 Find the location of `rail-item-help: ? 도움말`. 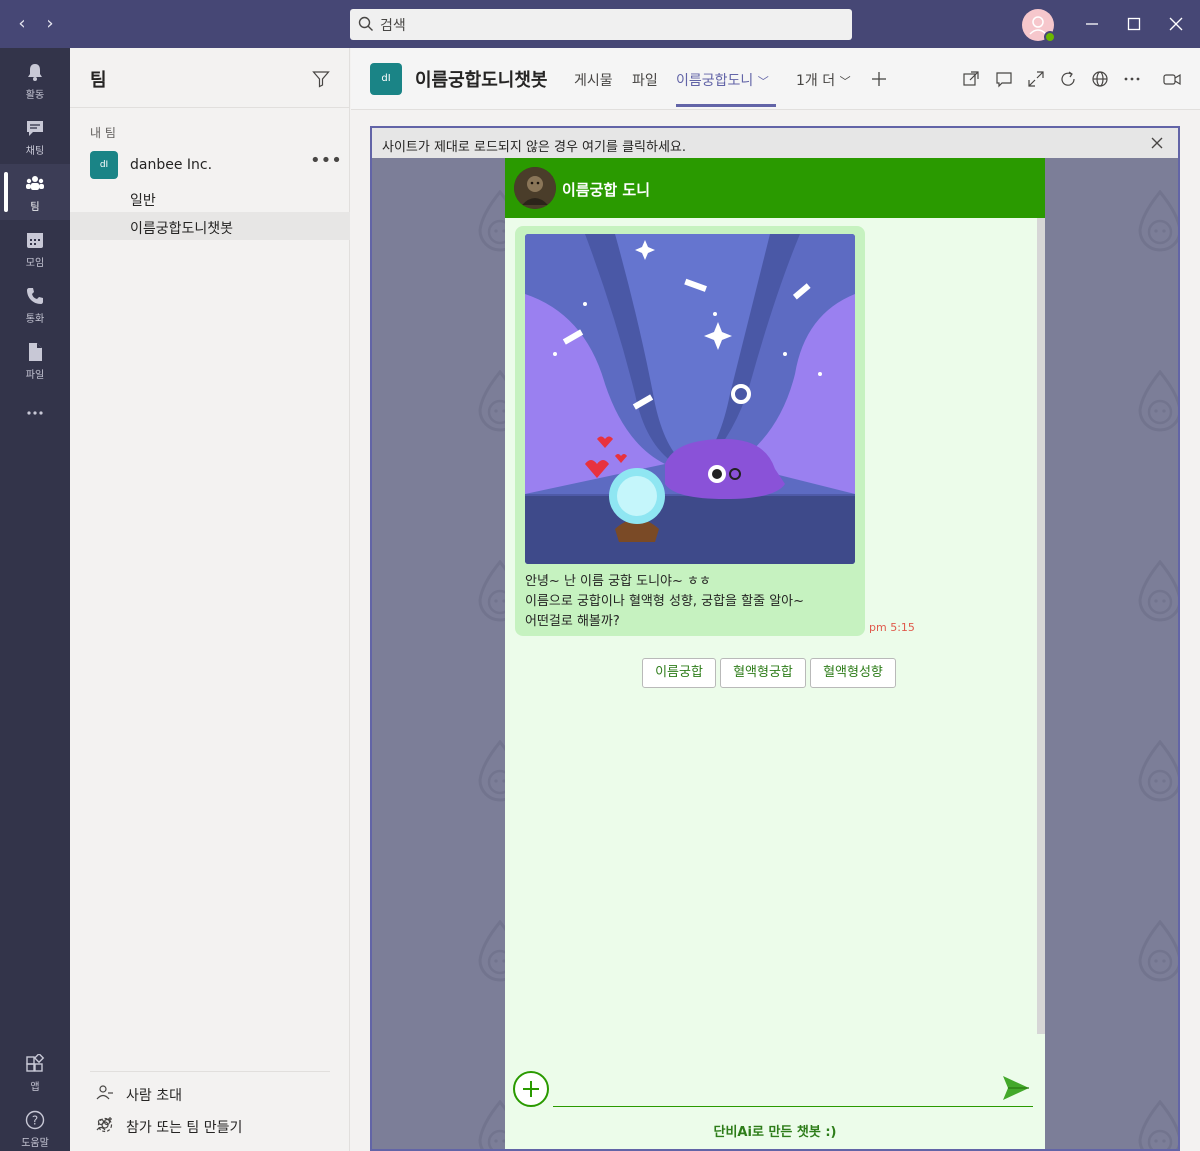

rail-item-help: ? 도움말 is located at coordinates (35, 1125).